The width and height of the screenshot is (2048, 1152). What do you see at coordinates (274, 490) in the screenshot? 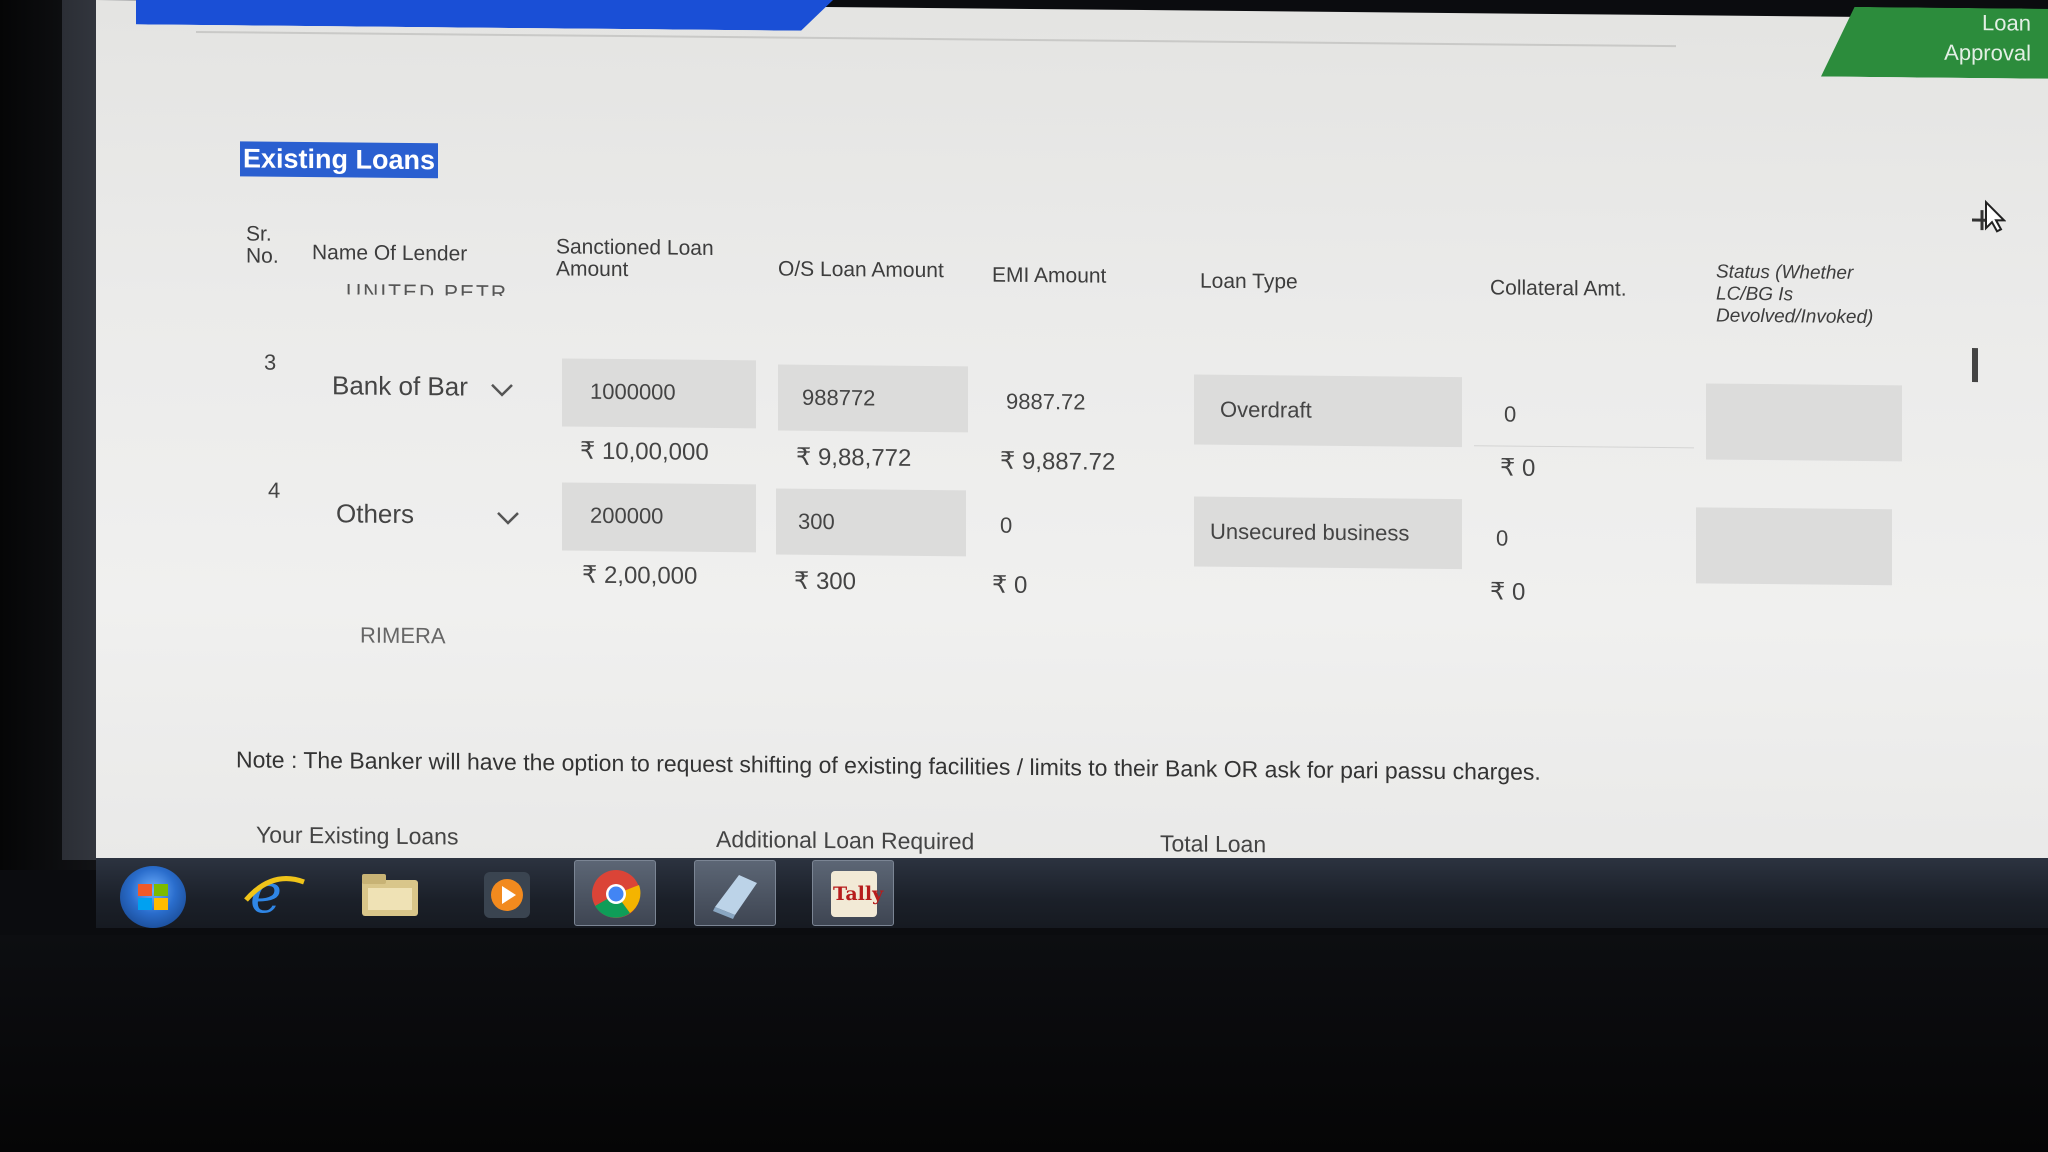
I see `row-sr-no: 4` at bounding box center [274, 490].